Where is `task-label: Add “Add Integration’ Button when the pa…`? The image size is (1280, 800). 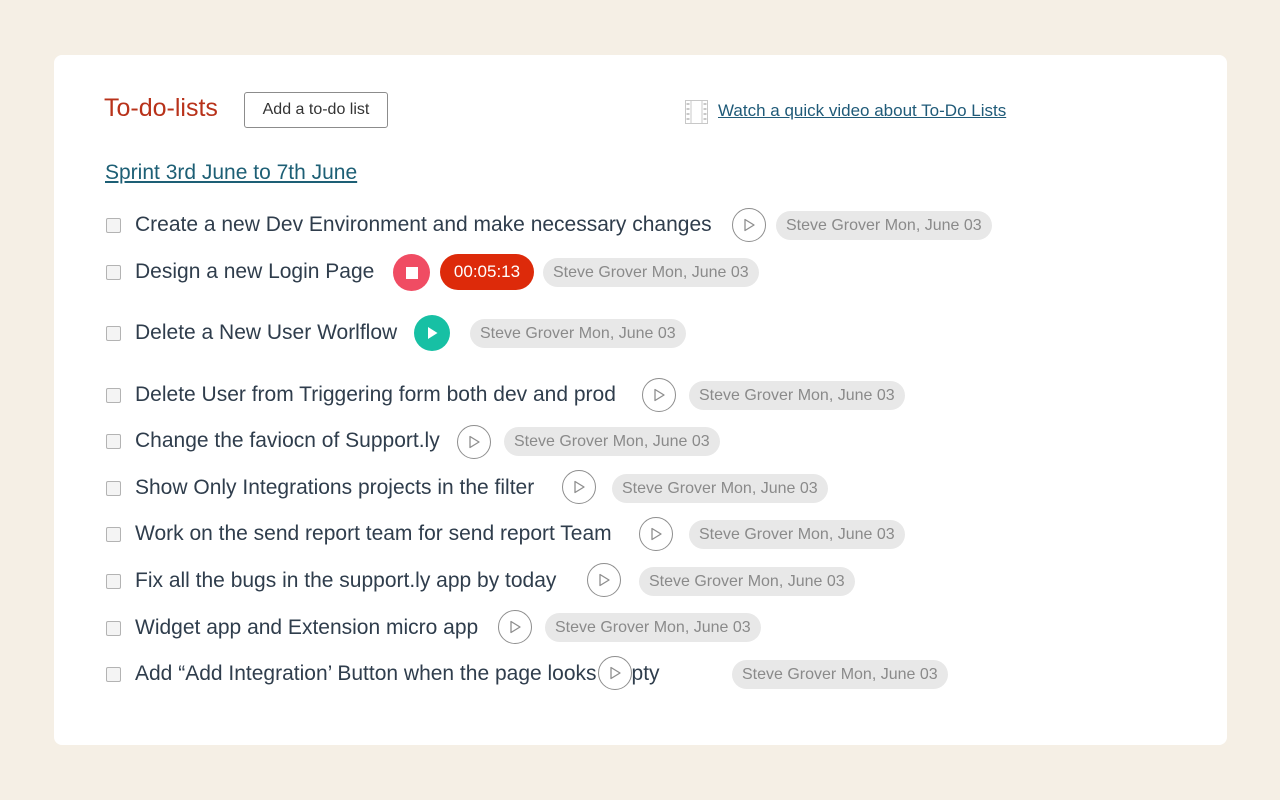
task-label: Add “Add Integration’ Button when the pa… is located at coordinates (397, 673).